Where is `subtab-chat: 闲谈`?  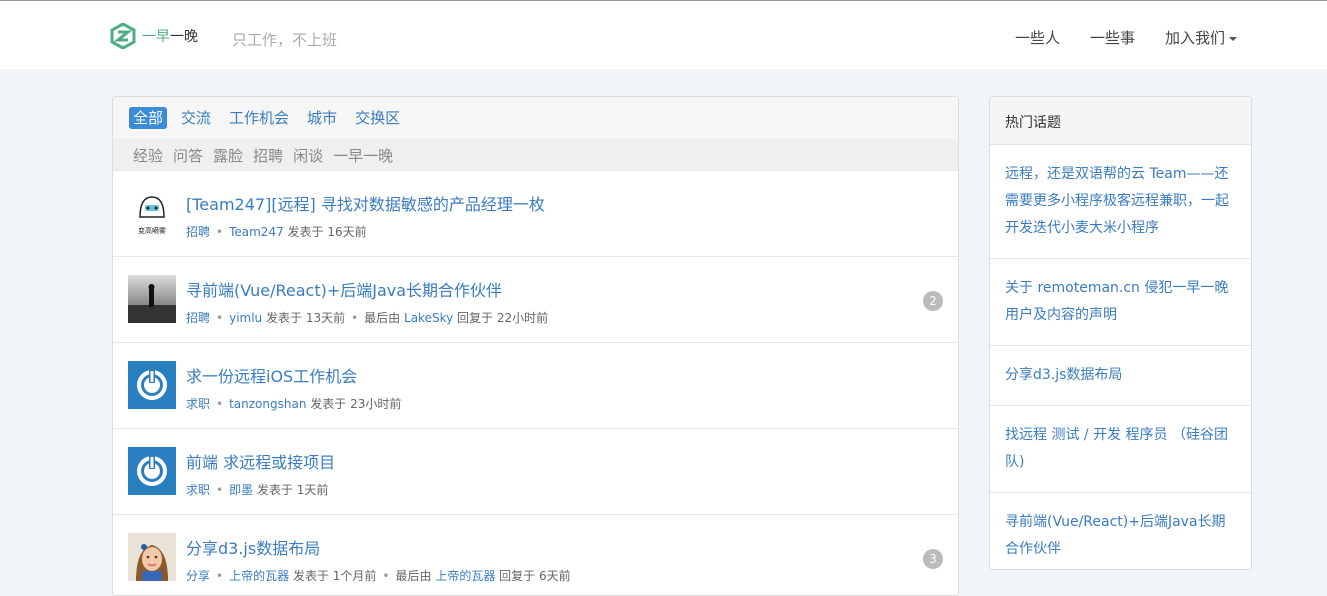
subtab-chat: 闲谈 is located at coordinates (308, 157).